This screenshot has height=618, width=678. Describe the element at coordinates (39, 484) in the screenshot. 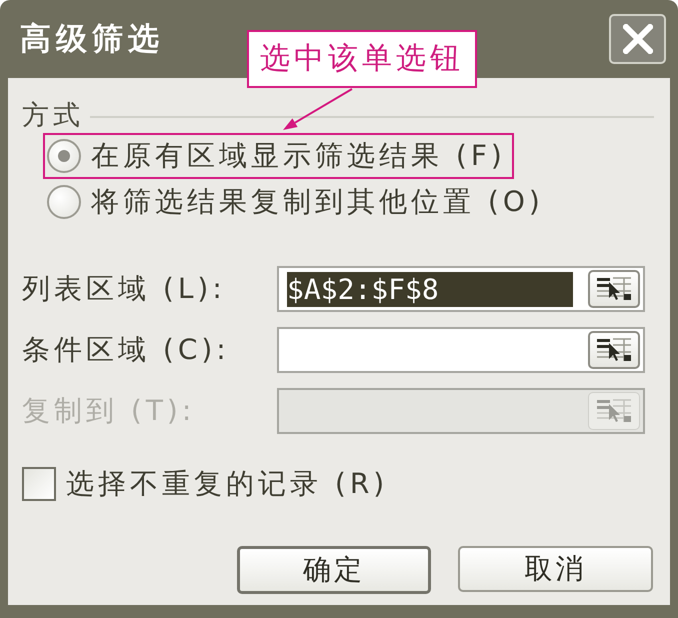

I see `checkbox` at that location.